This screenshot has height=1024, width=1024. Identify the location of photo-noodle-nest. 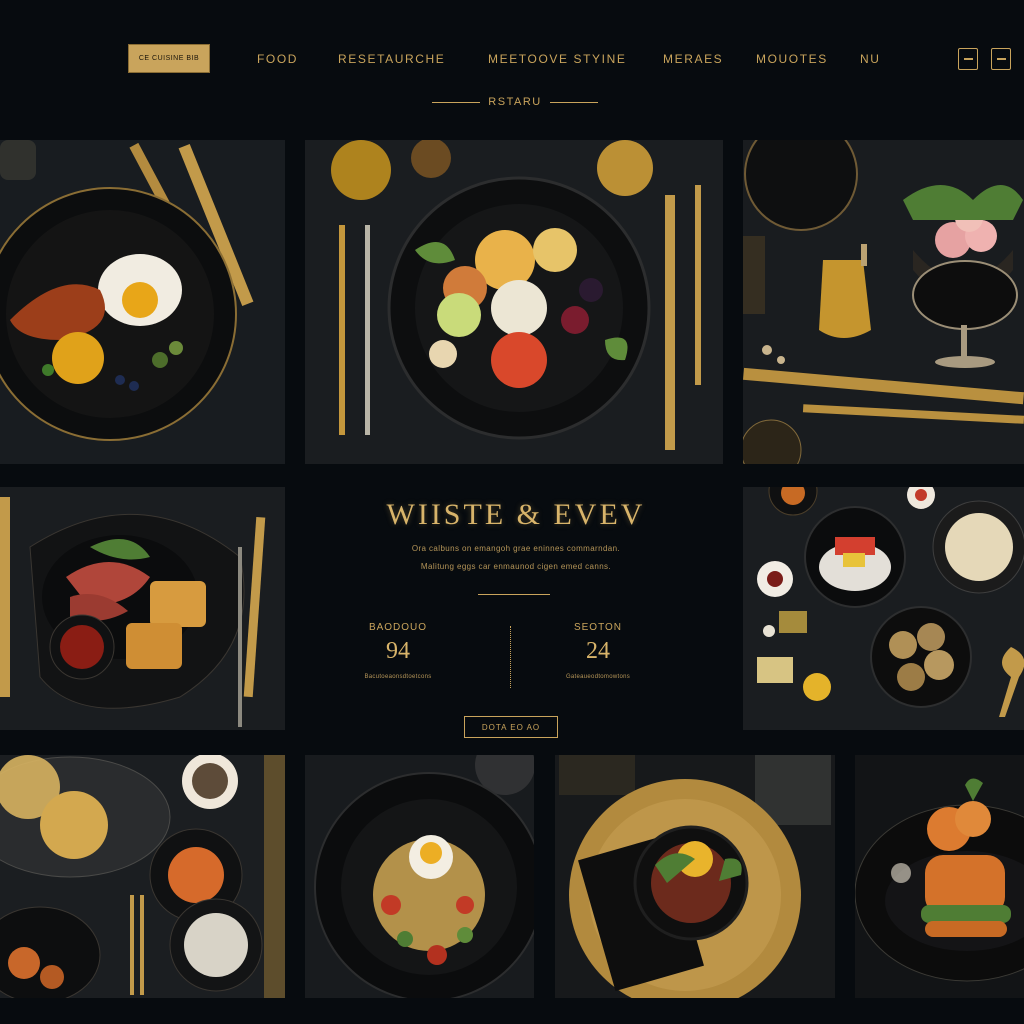
(142, 876).